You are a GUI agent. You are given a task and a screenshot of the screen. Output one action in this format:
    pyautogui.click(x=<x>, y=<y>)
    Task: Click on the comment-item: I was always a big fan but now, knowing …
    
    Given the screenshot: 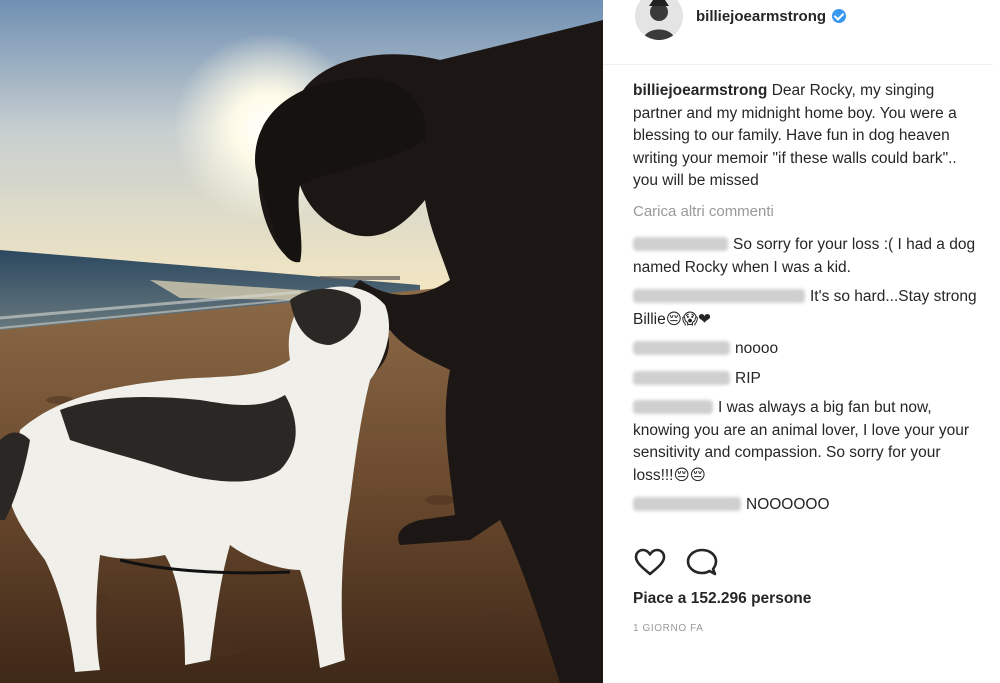 What is the action you would take?
    pyautogui.click(x=805, y=442)
    